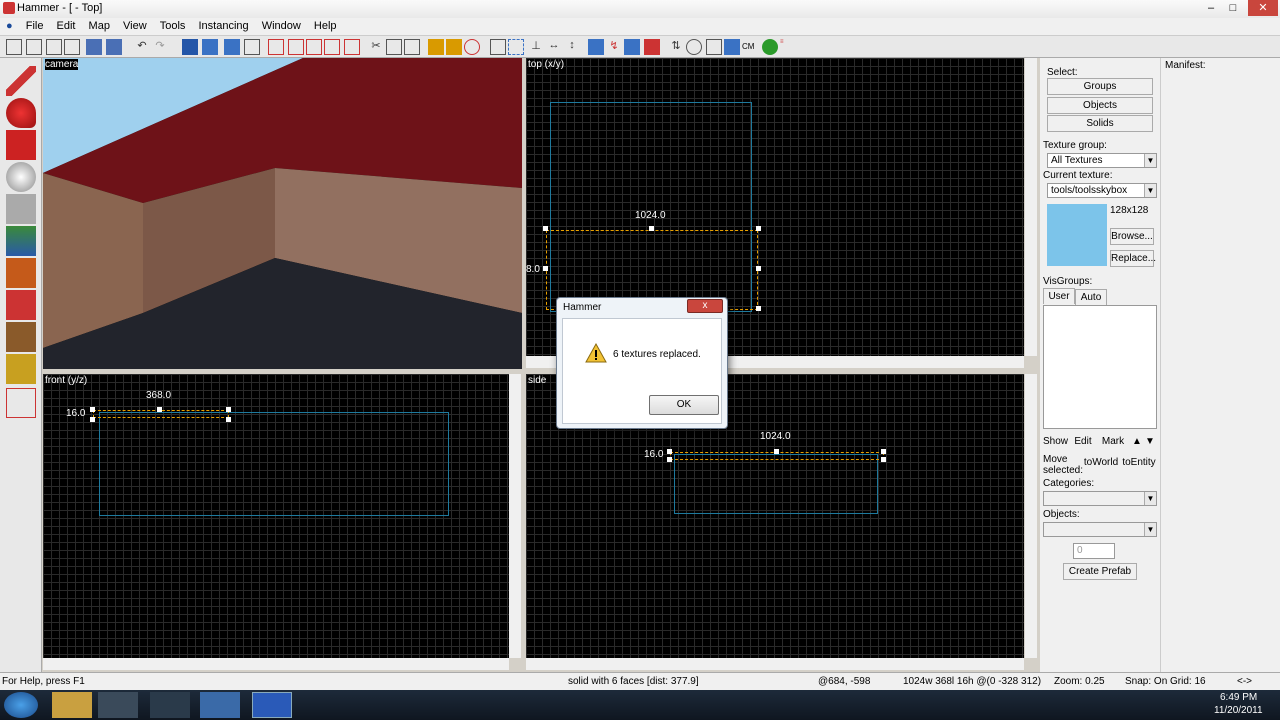 The image size is (1280, 720). What do you see at coordinates (1139, 462) in the screenshot?
I see `to-entity-button: toEntity` at bounding box center [1139, 462].